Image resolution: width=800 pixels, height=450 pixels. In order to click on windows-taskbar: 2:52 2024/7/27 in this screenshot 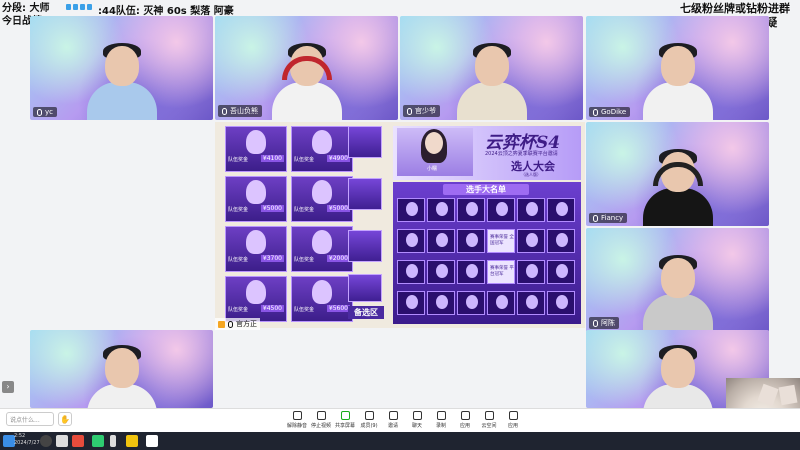, I will do `click(400, 441)`.